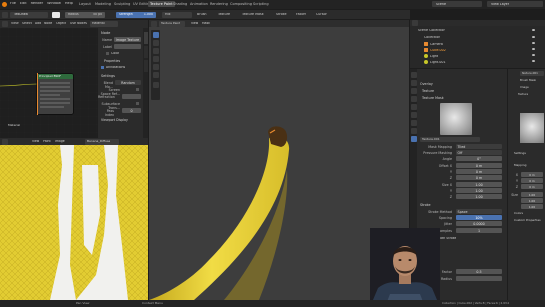 Image resolution: width=545 pixels, height=307 pixels. I want to click on menu-help: Help, so click(69, 4).